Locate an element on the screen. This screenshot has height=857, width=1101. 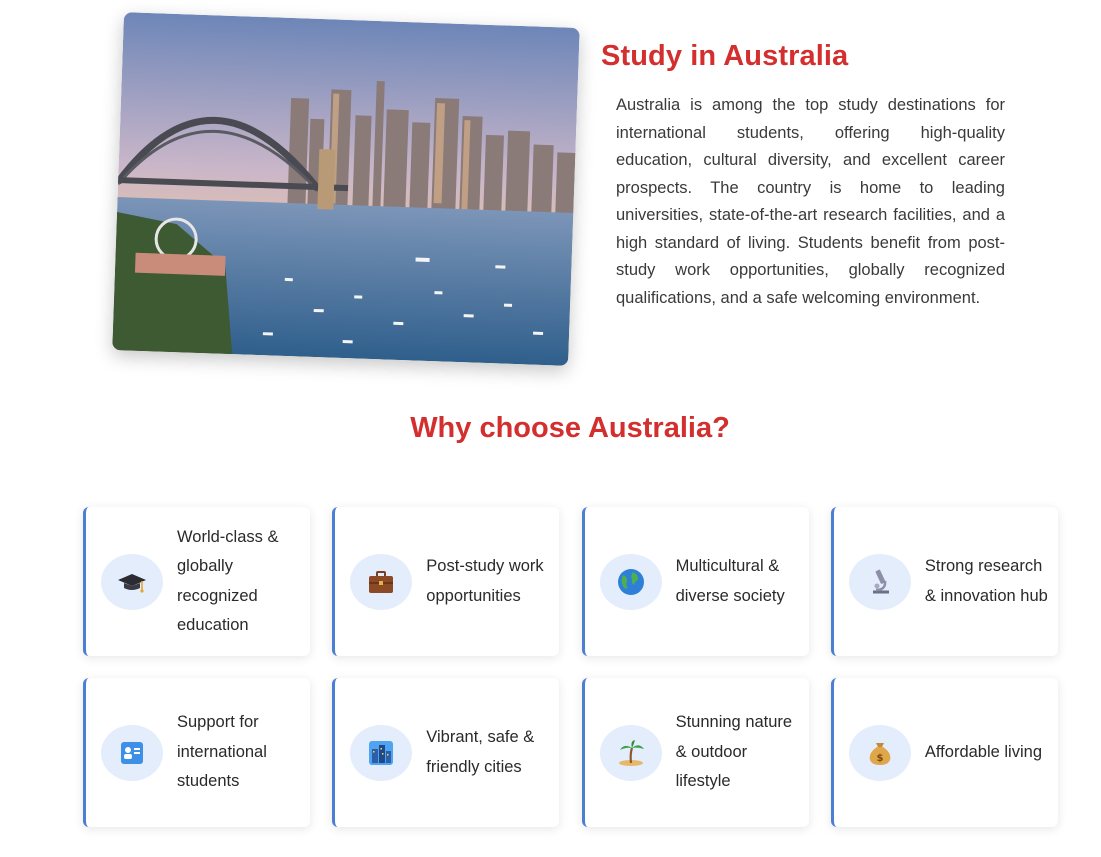
benefit-label: Stunning nature & outdoor lifestyle is located at coordinates (734, 752).